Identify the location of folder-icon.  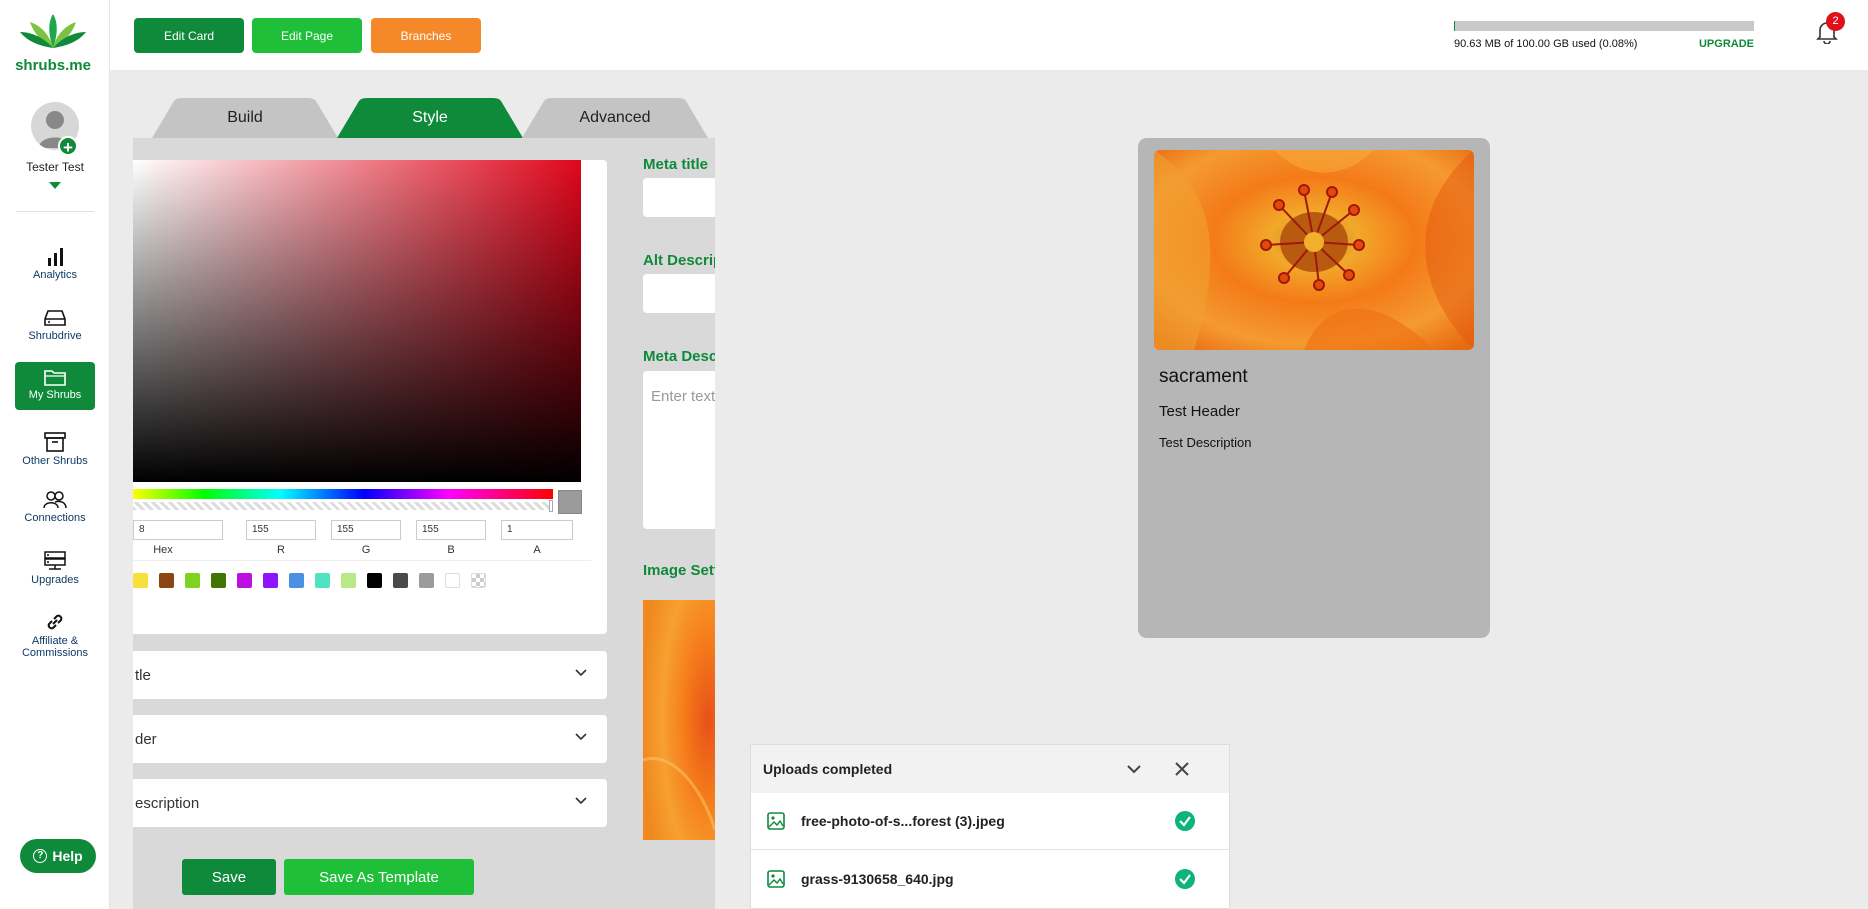
(55, 378).